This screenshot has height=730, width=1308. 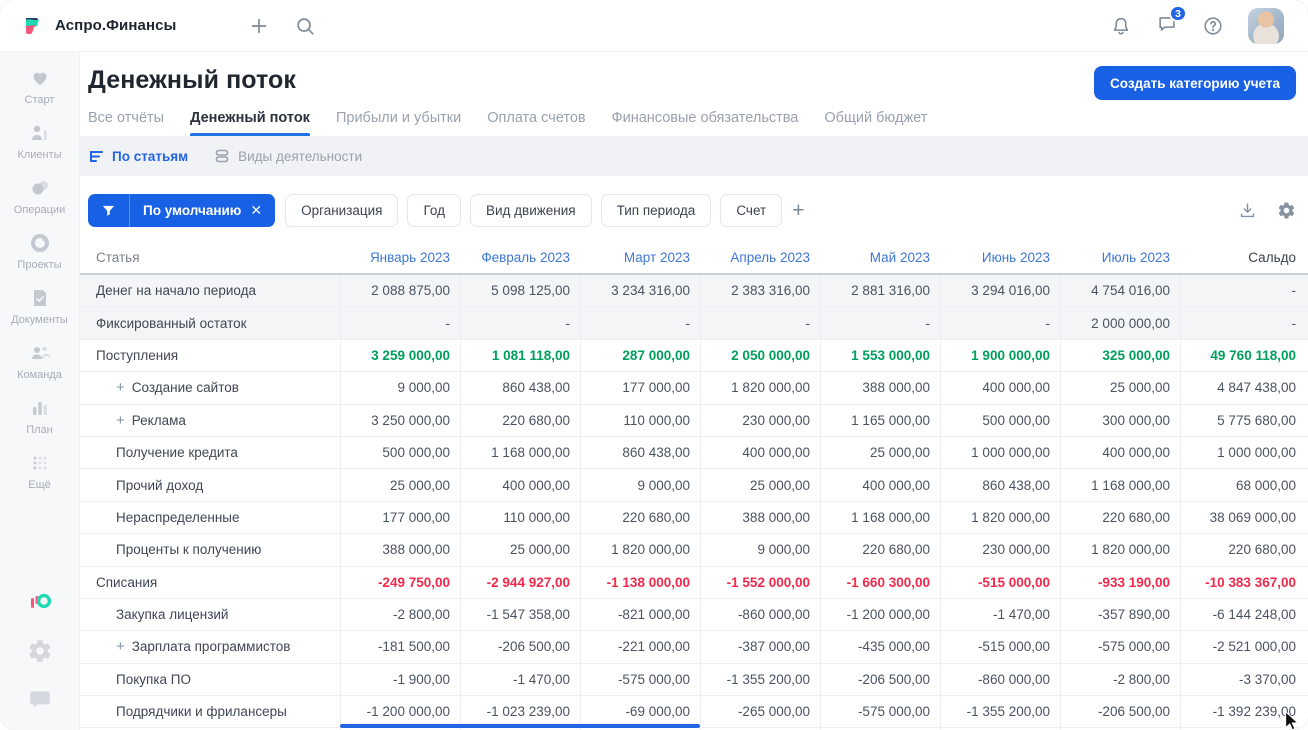 What do you see at coordinates (108, 210) in the screenshot?
I see `funnel-icon` at bounding box center [108, 210].